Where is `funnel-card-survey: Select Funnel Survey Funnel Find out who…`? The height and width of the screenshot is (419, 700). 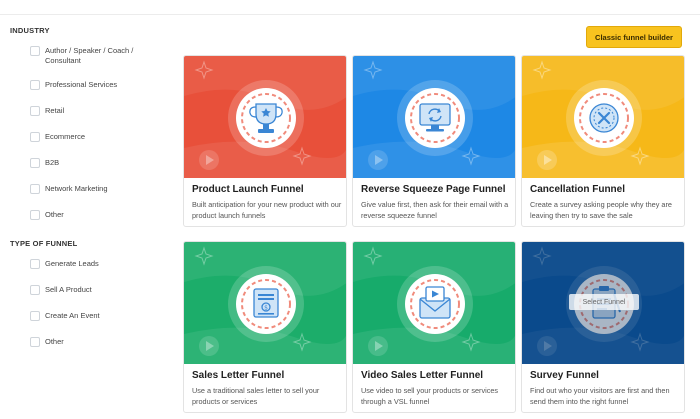 funnel-card-survey: Select Funnel Survey Funnel Find out who… is located at coordinates (603, 327).